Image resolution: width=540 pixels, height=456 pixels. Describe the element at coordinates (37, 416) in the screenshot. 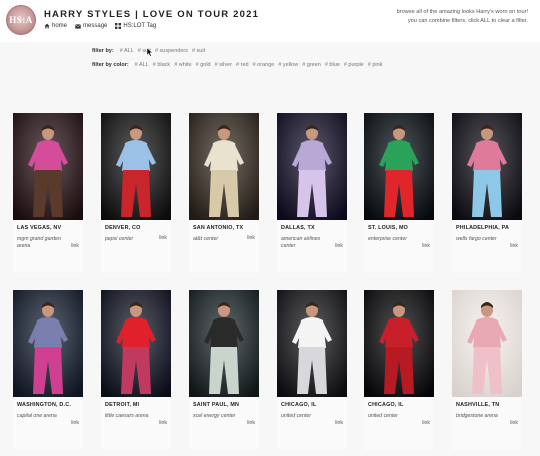

I see `outfit-venue: capital one arena` at that location.